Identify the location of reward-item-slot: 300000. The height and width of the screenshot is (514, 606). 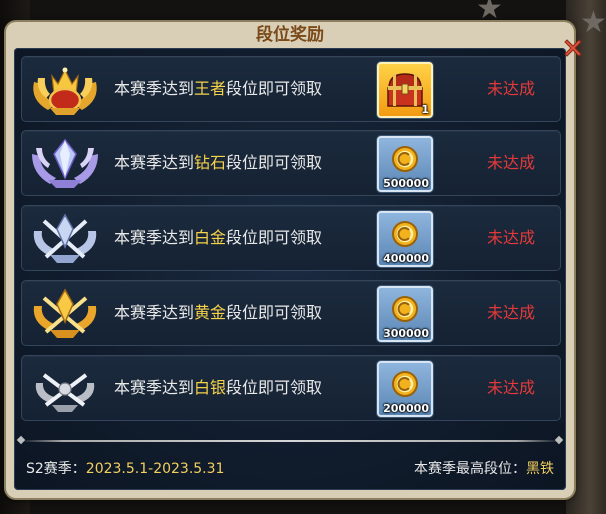
(405, 314).